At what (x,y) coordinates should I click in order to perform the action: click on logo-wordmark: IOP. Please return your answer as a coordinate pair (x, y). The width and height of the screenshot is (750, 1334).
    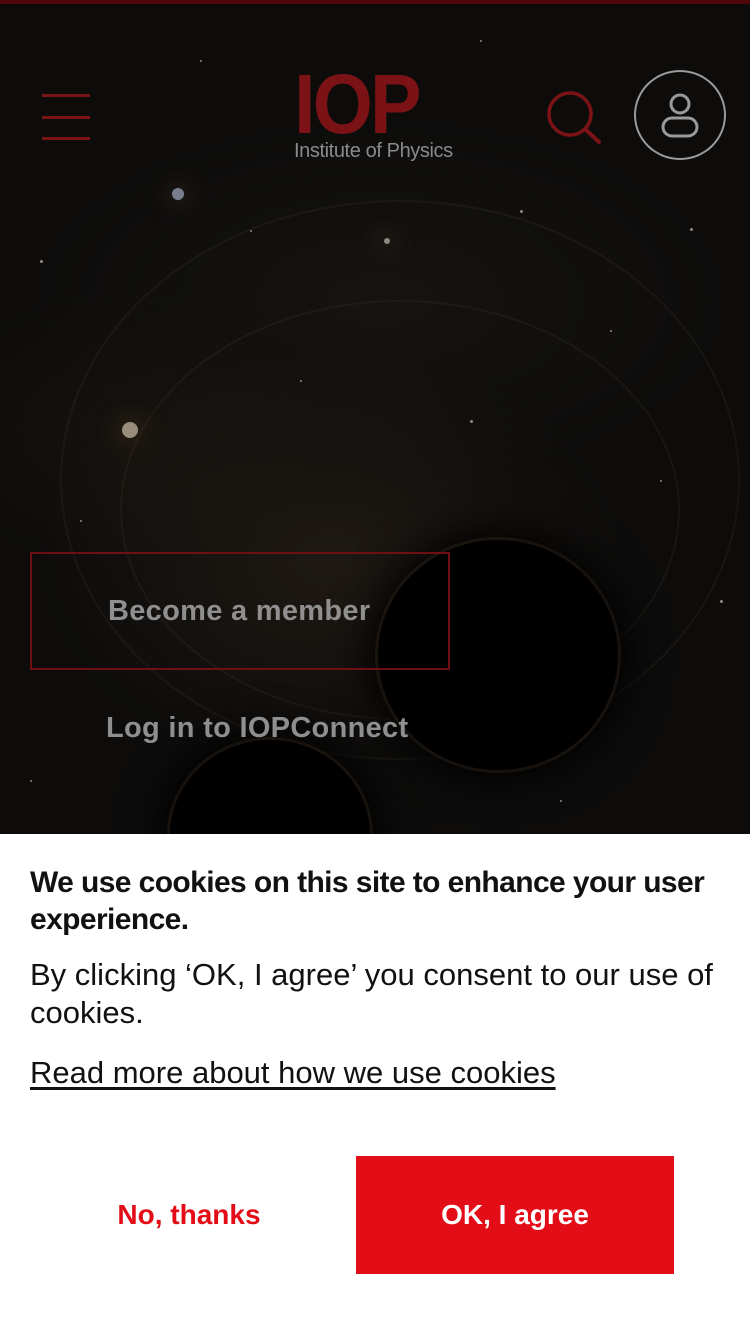
    Looking at the image, I should click on (358, 104).